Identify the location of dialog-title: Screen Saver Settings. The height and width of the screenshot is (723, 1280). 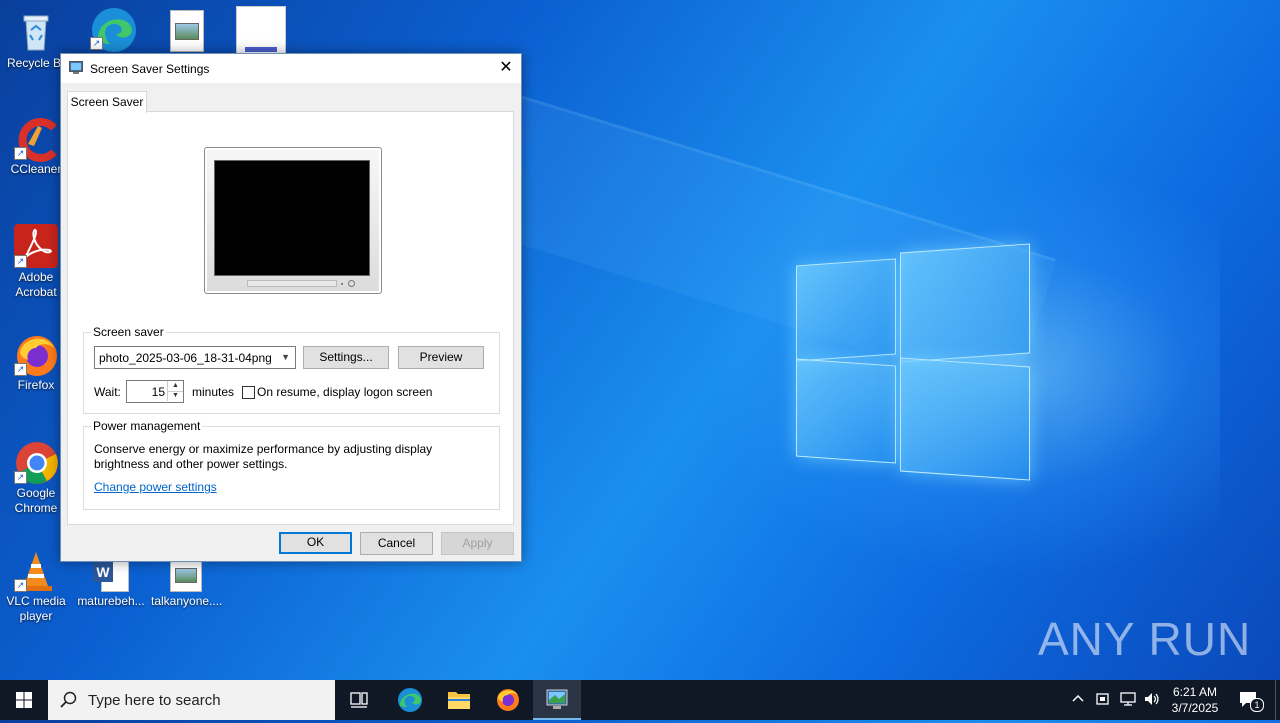
(150, 69).